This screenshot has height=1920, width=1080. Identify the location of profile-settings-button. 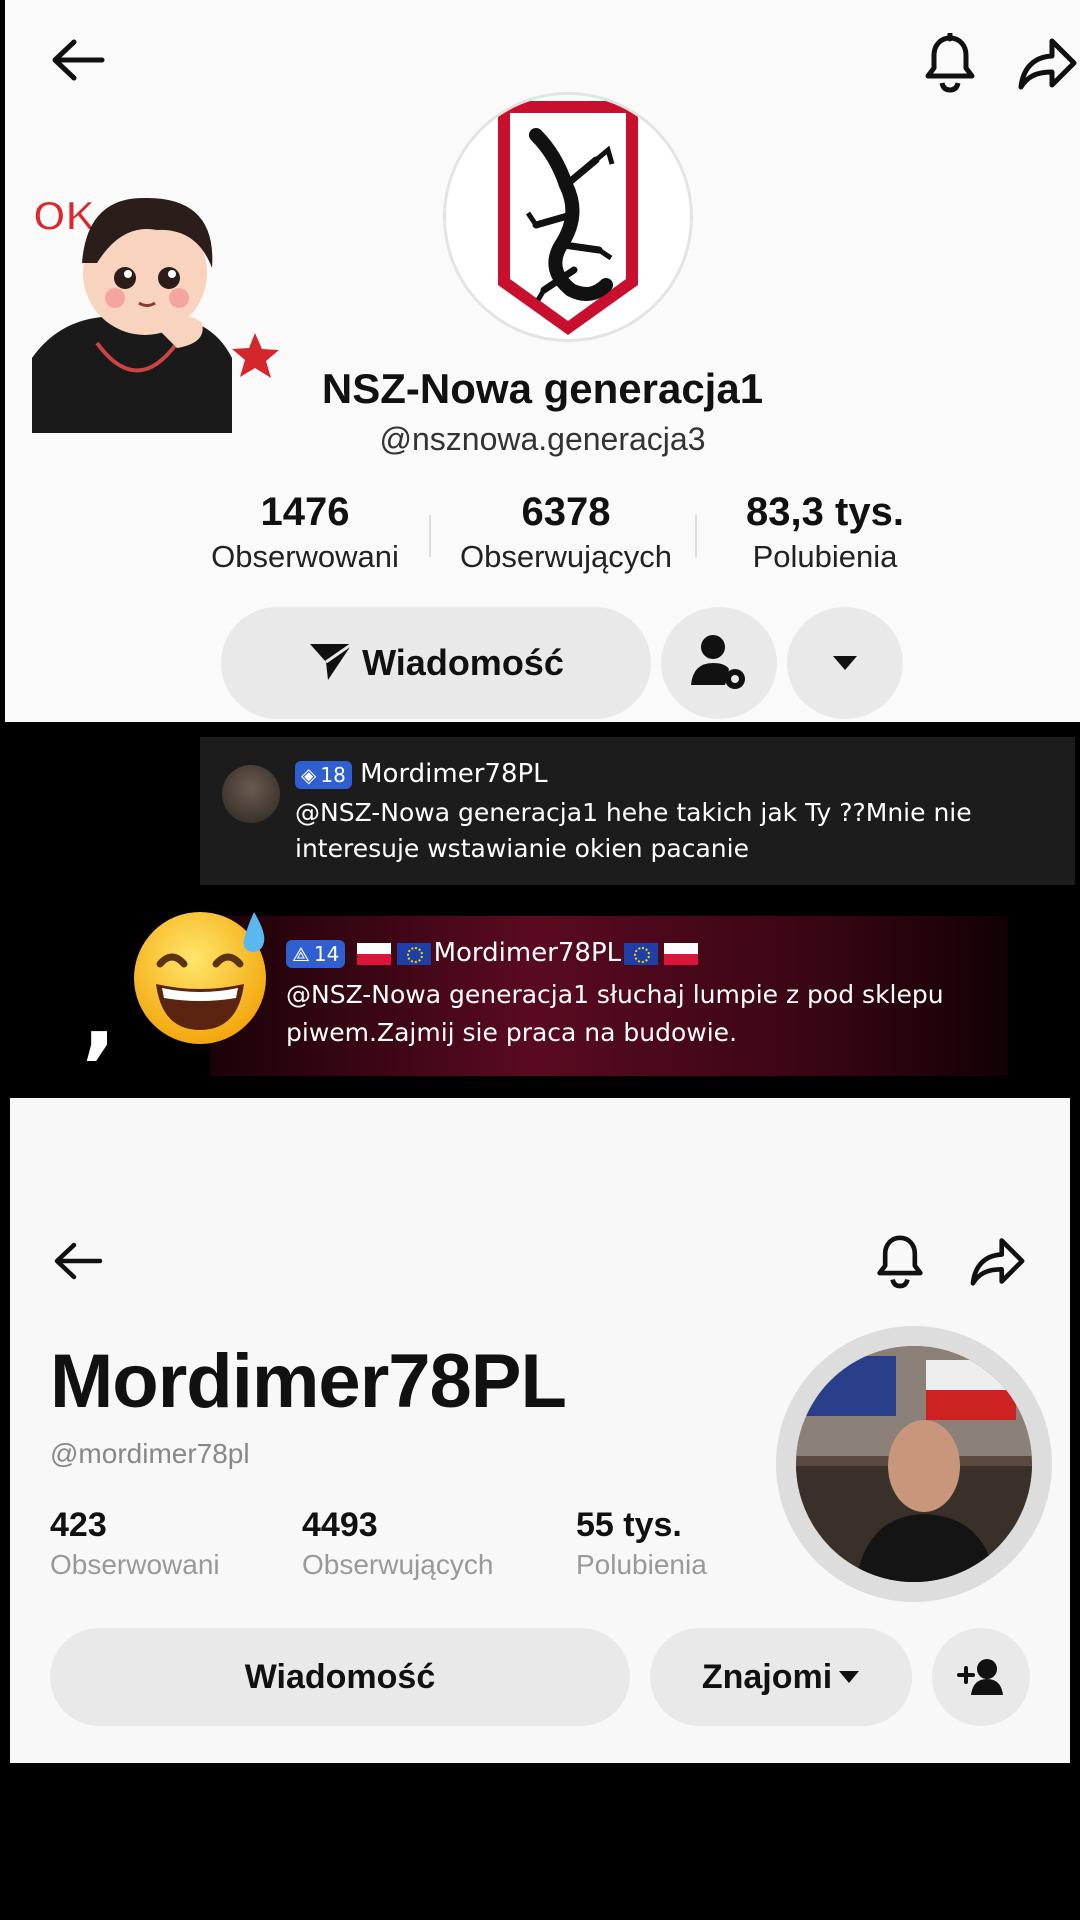
(719, 663).